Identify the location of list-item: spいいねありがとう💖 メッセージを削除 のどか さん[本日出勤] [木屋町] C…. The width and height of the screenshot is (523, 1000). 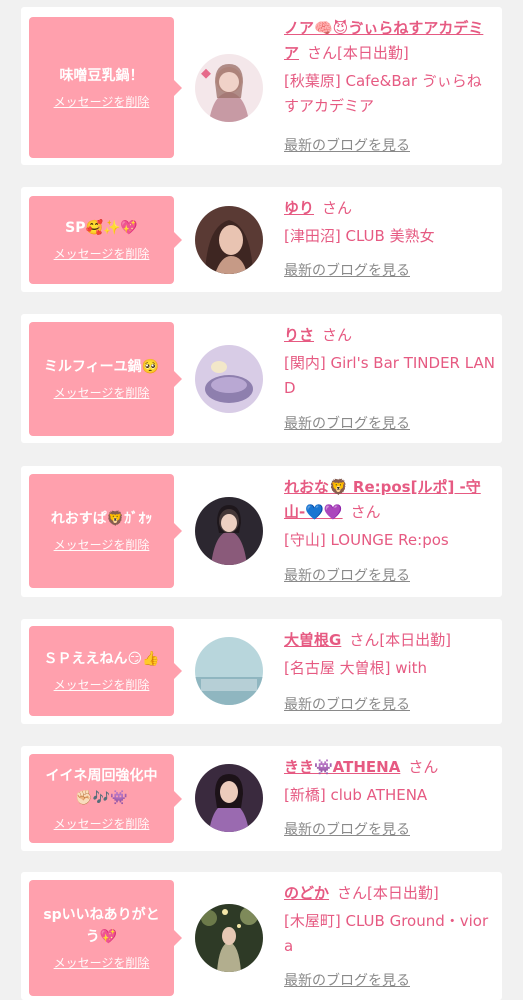
(261, 936).